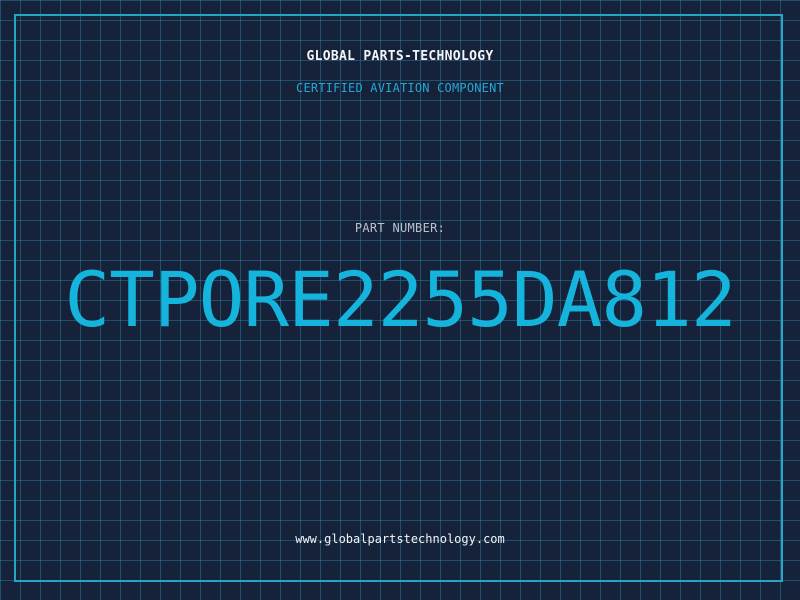 The height and width of the screenshot is (600, 800). What do you see at coordinates (400, 88) in the screenshot?
I see `certification-tagline: CERTIFIED AVIATION COMPONENT` at bounding box center [400, 88].